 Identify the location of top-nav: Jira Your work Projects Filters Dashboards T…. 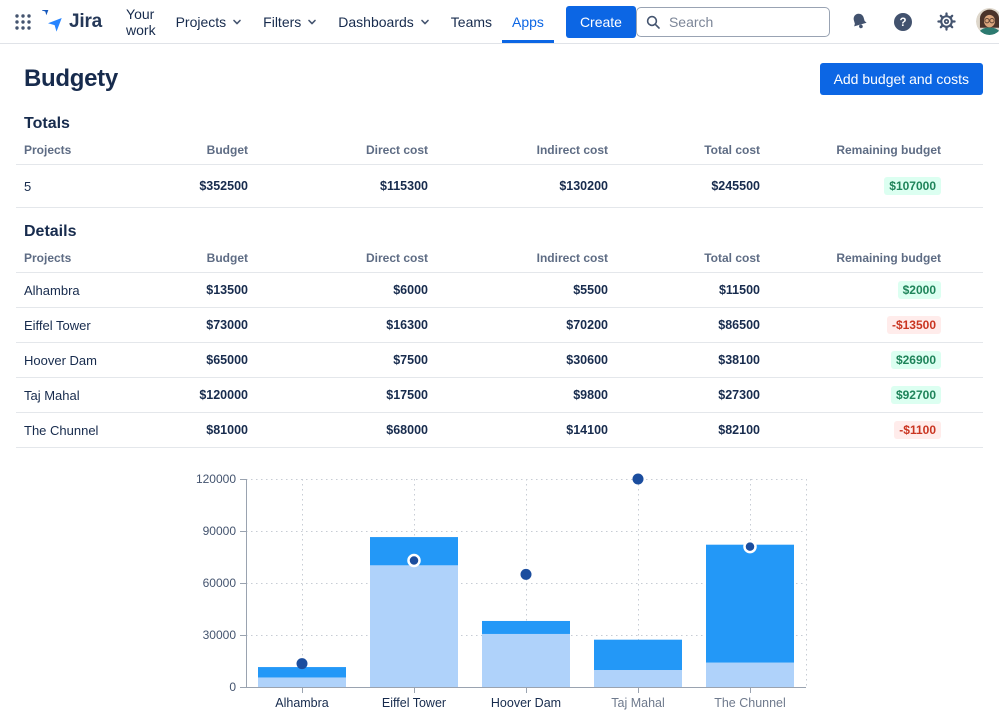
(499, 22).